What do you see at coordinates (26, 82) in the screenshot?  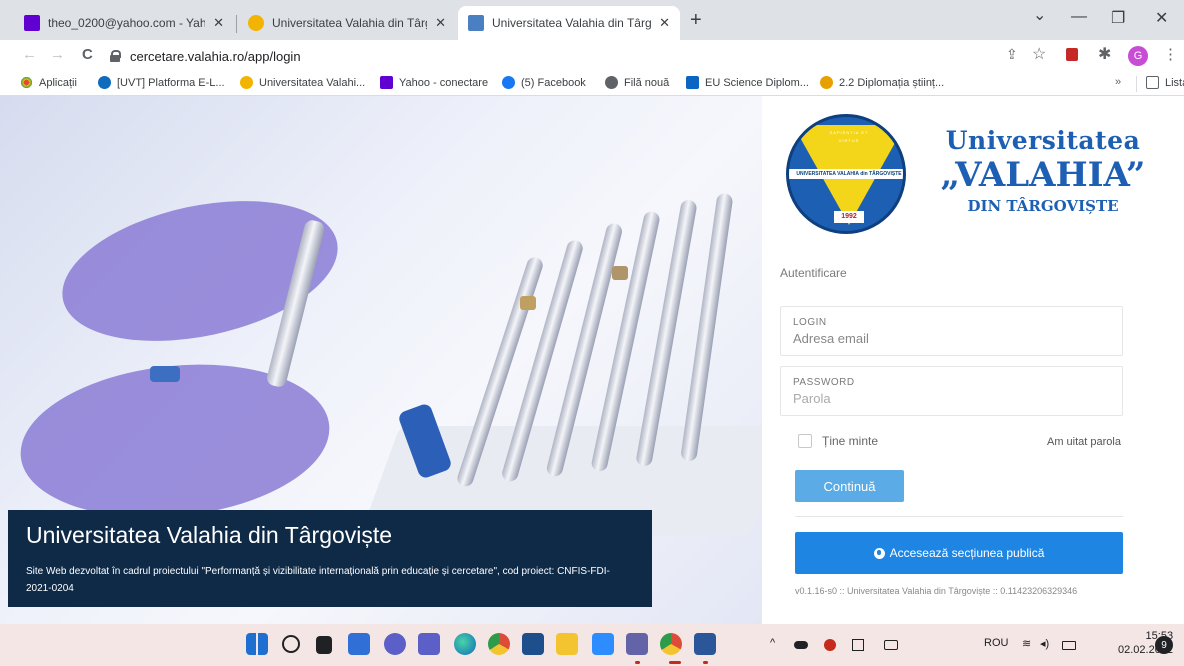 I see `apps-grid-icon` at bounding box center [26, 82].